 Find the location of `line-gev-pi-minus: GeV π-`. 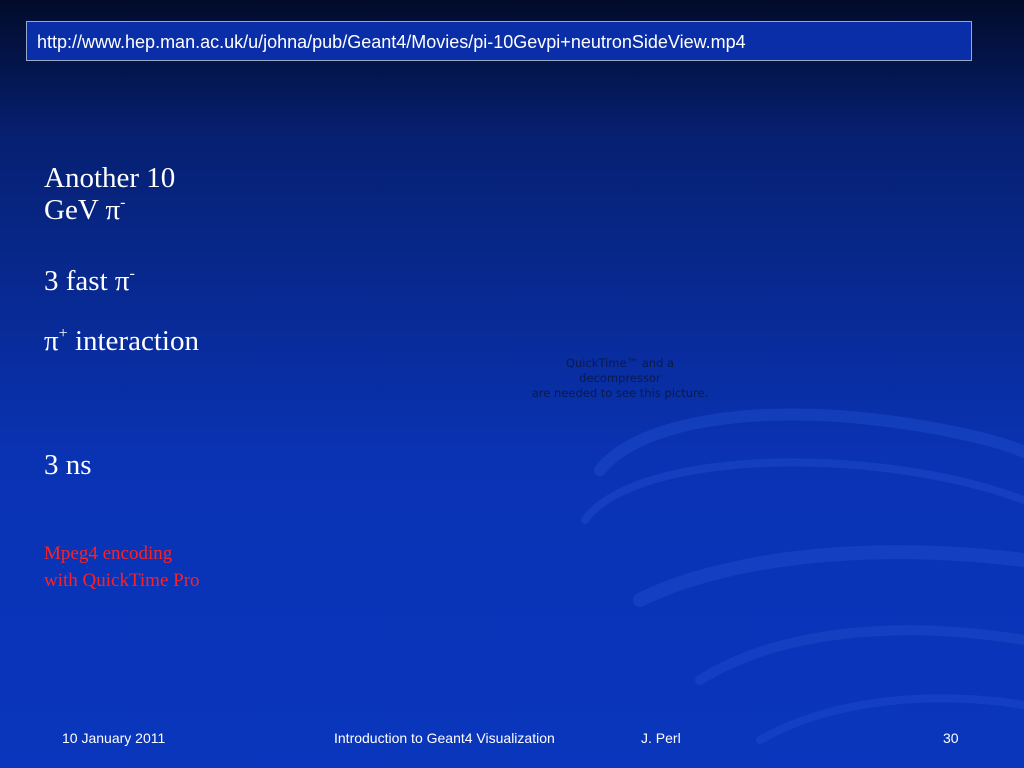

line-gev-pi-minus: GeV π- is located at coordinates (109, 210).